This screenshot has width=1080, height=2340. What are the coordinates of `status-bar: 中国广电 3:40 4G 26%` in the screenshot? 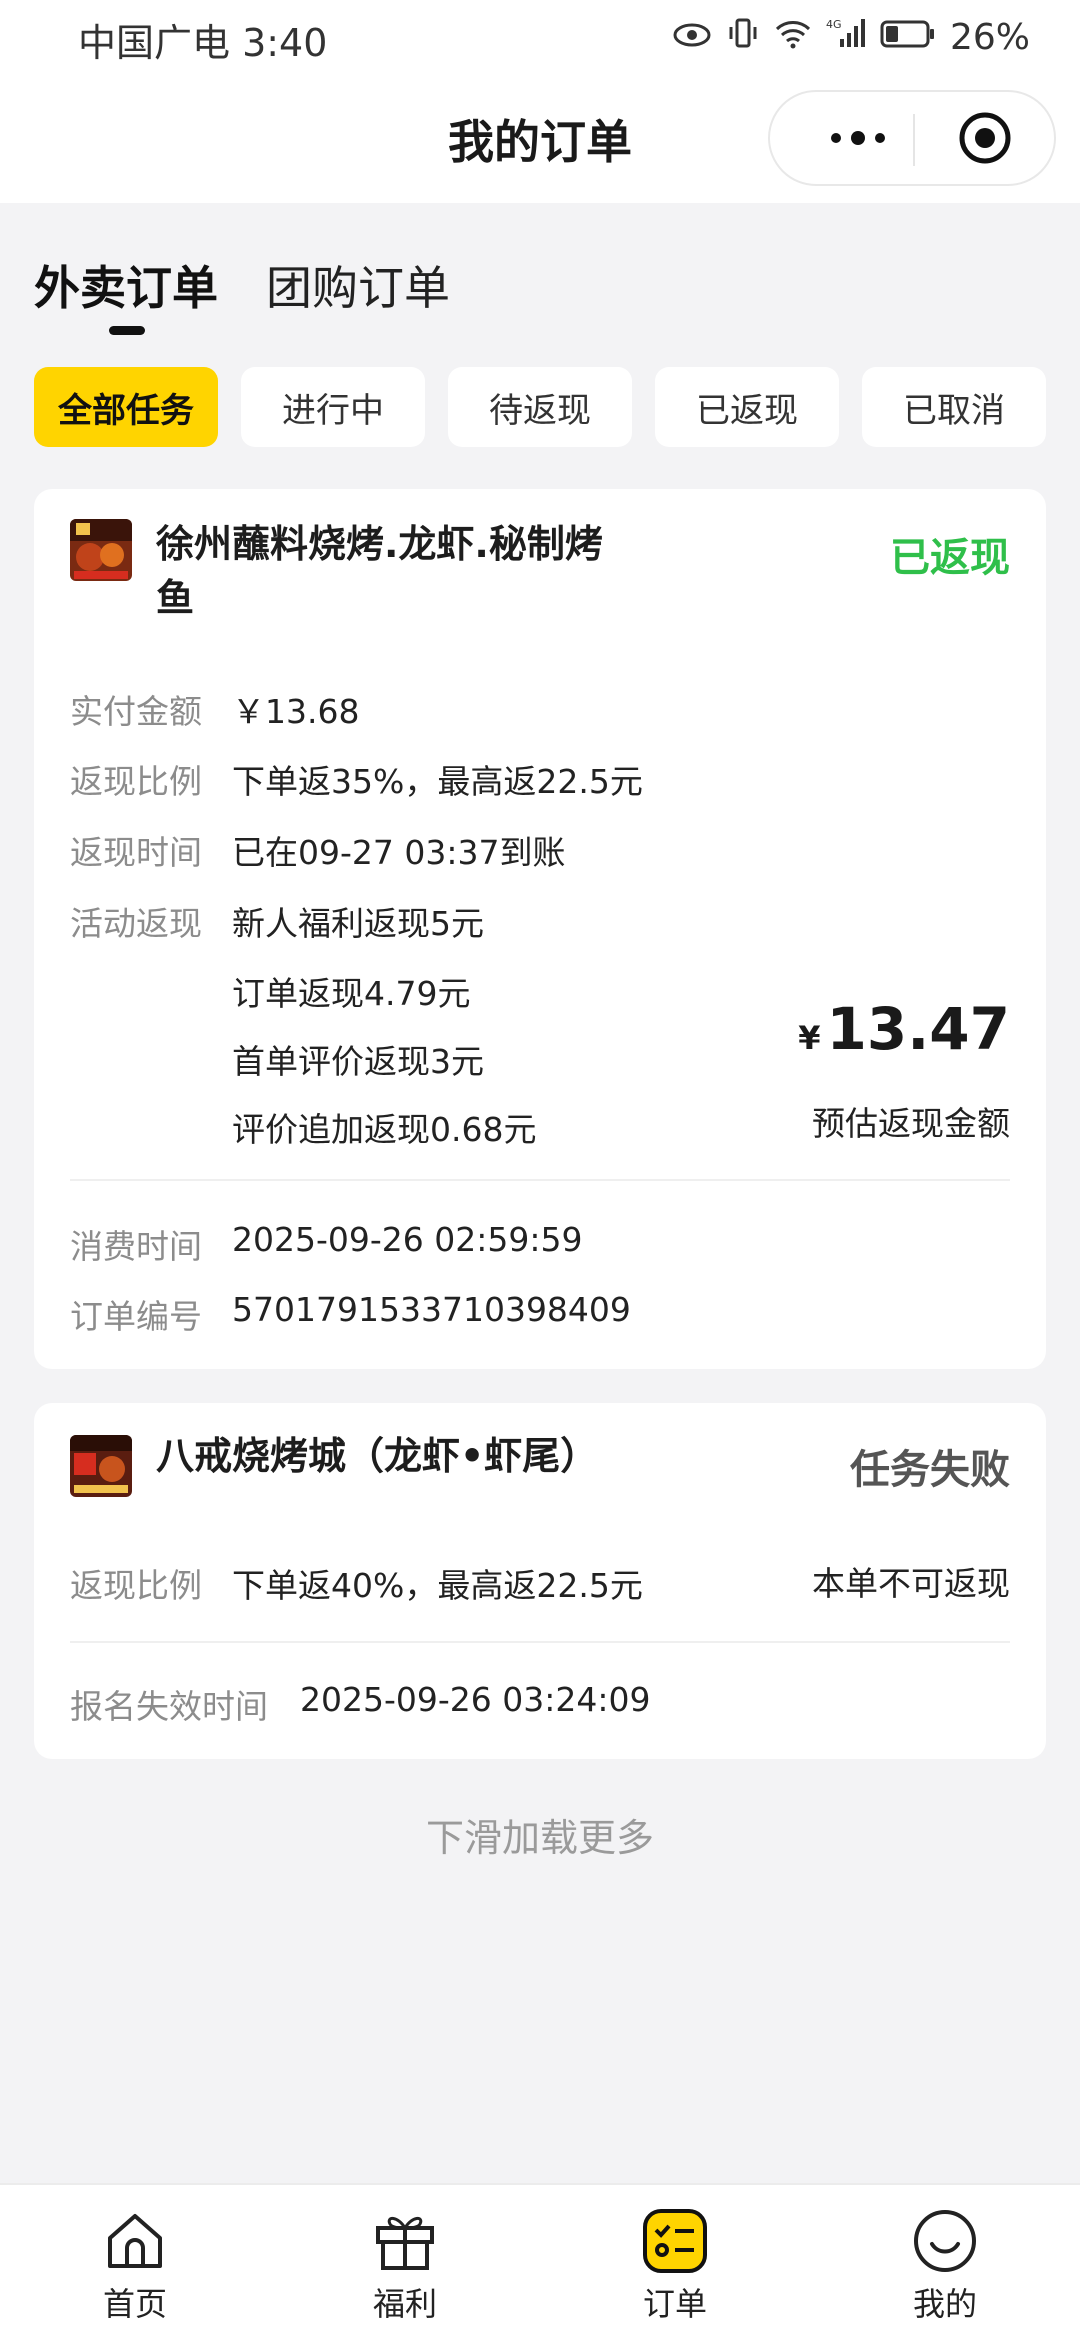 It's located at (540, 38).